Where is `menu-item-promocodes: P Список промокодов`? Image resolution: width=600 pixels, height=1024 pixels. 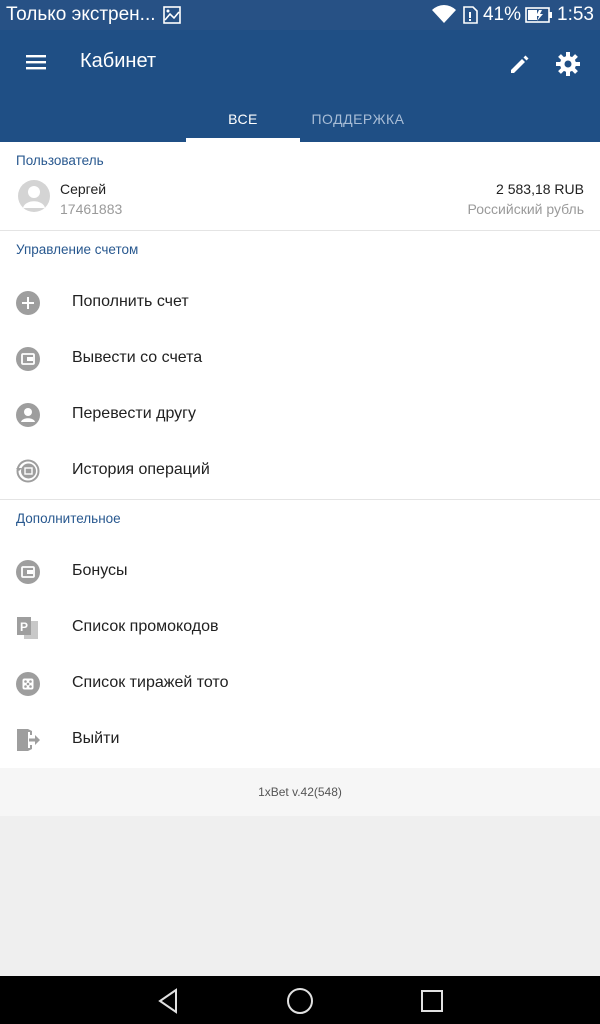 menu-item-promocodes: P Список промокодов is located at coordinates (300, 628).